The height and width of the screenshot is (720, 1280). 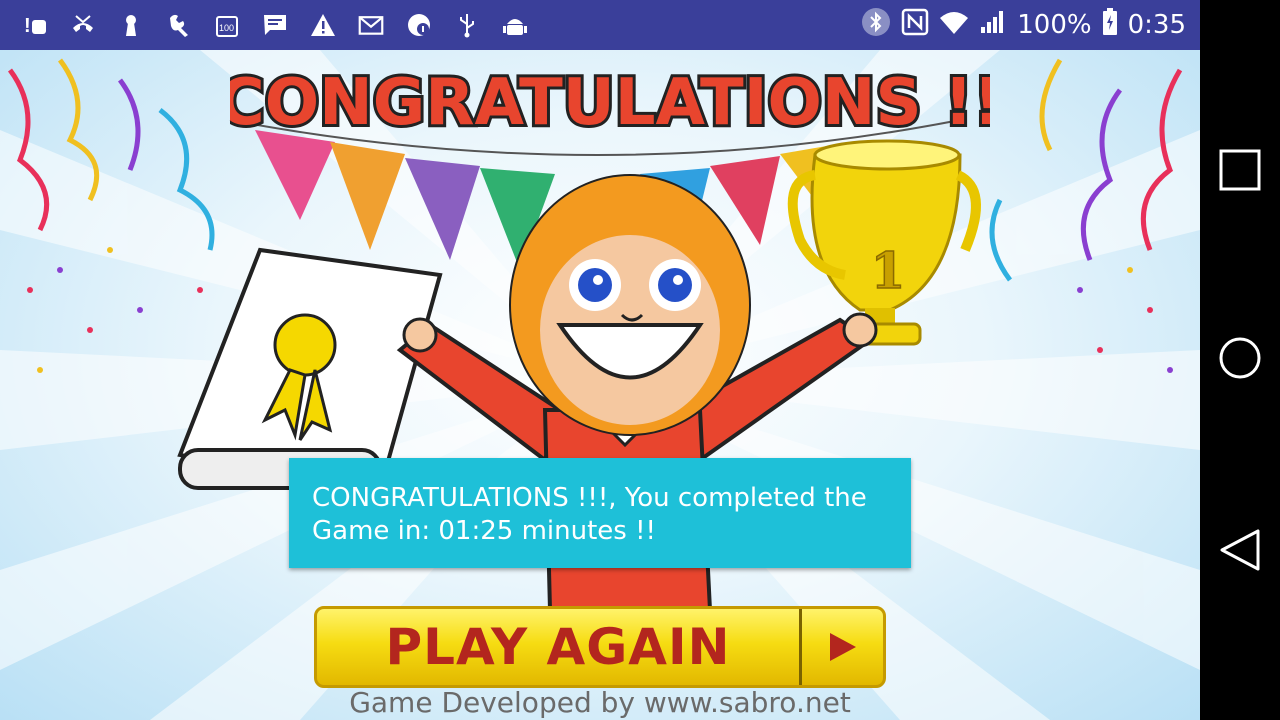 What do you see at coordinates (226, 28) in the screenshot?
I see `svg-text: 100` at bounding box center [226, 28].